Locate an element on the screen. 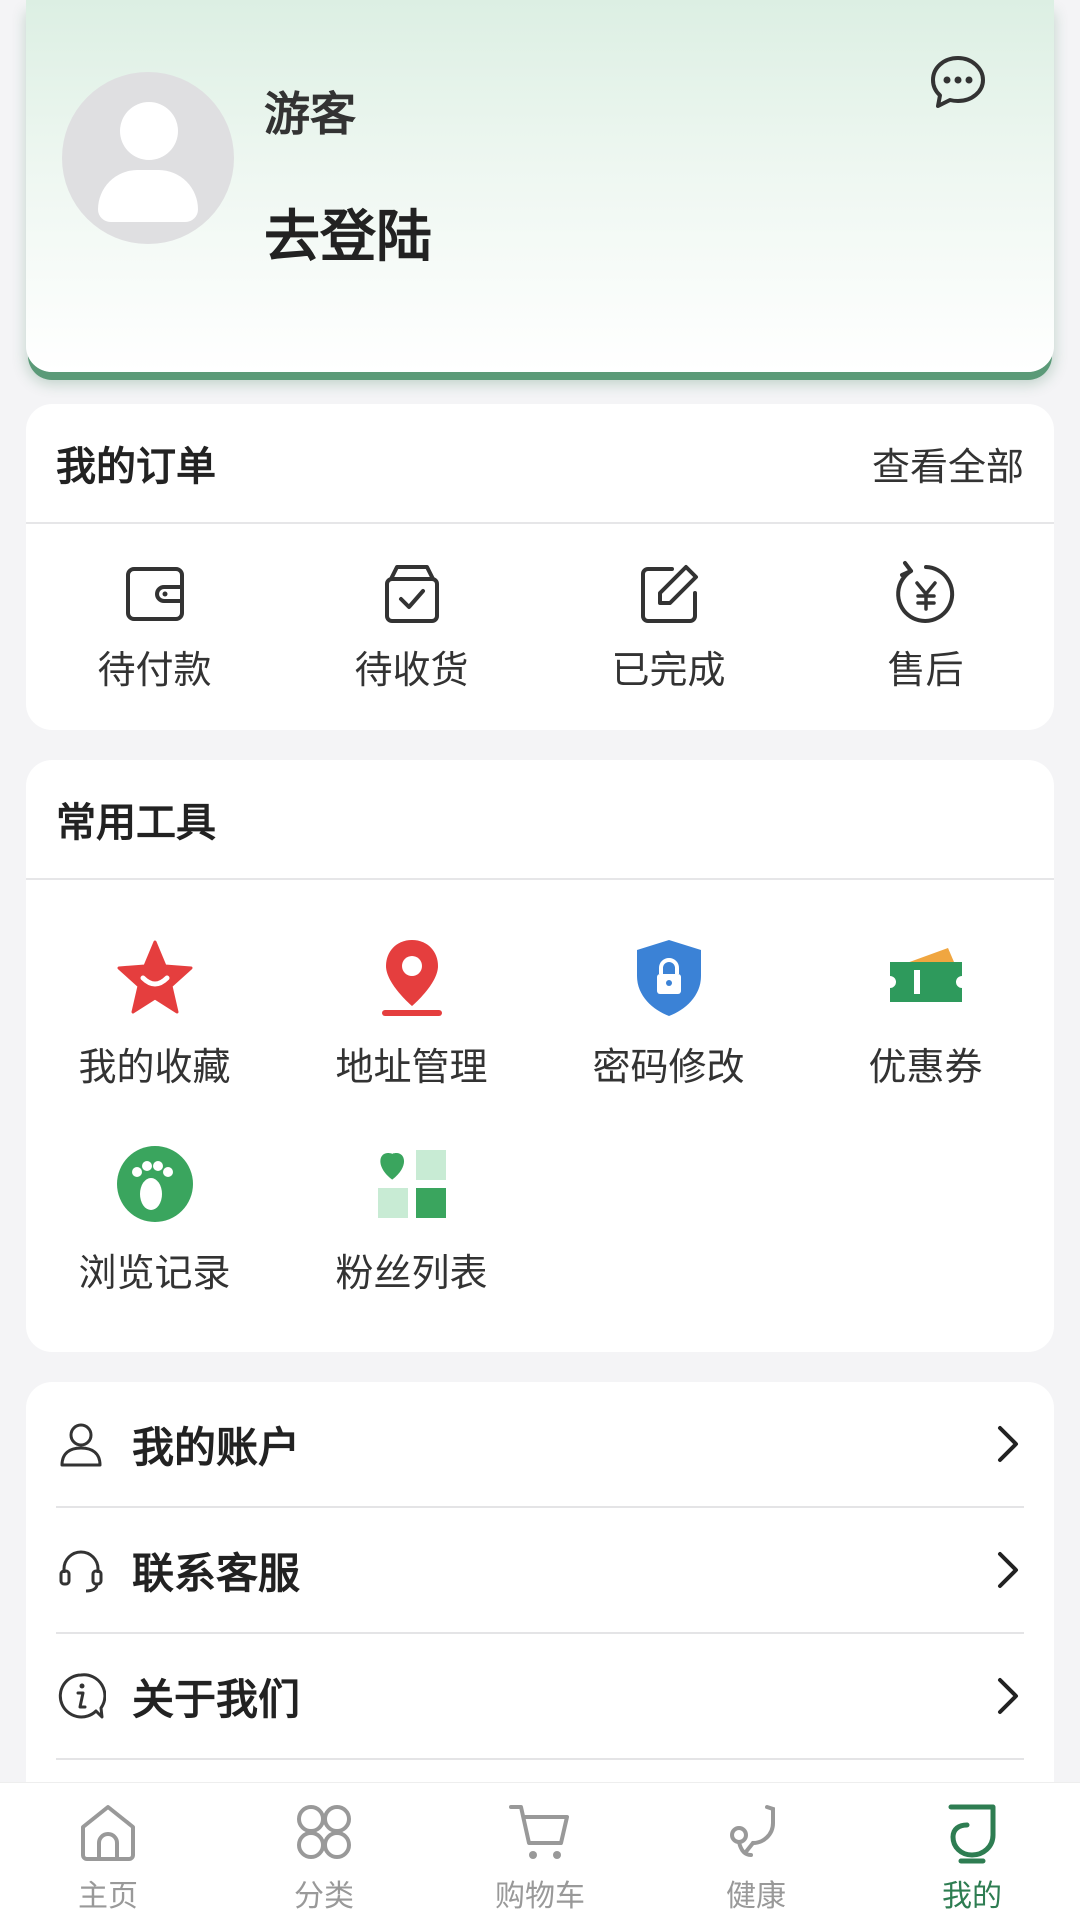 The image size is (1080, 1920). menu-label: 联系客服 is located at coordinates (216, 1573).